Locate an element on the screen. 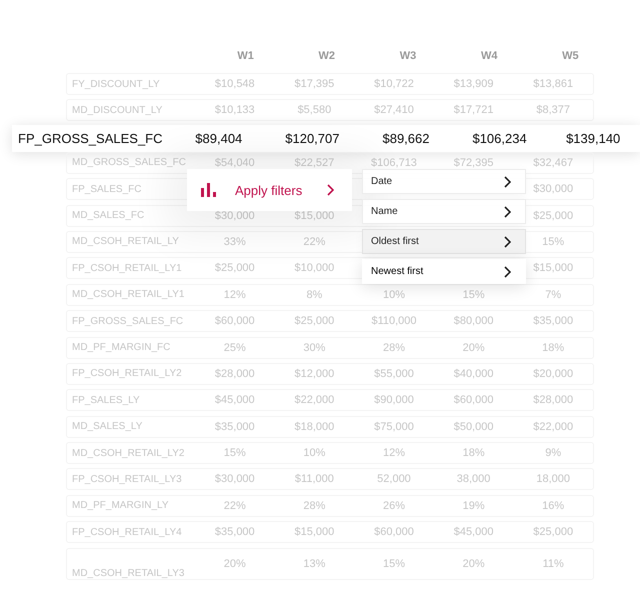 The width and height of the screenshot is (640, 592). row-label: FP_CSOH_RETAIL_LY1 is located at coordinates (127, 268).